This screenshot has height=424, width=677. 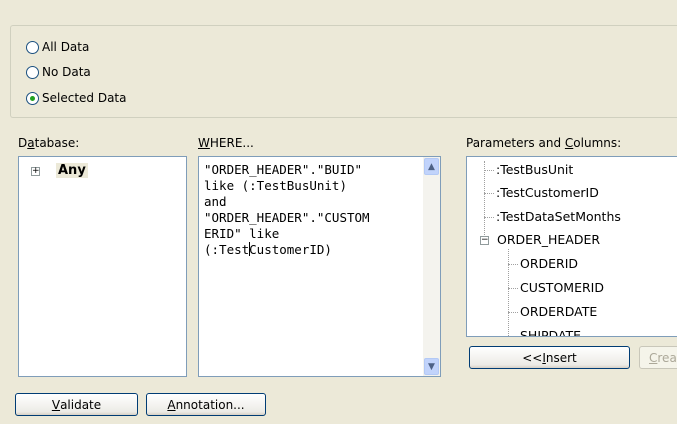 What do you see at coordinates (549, 357) in the screenshot?
I see `insert-button: << Insert` at bounding box center [549, 357].